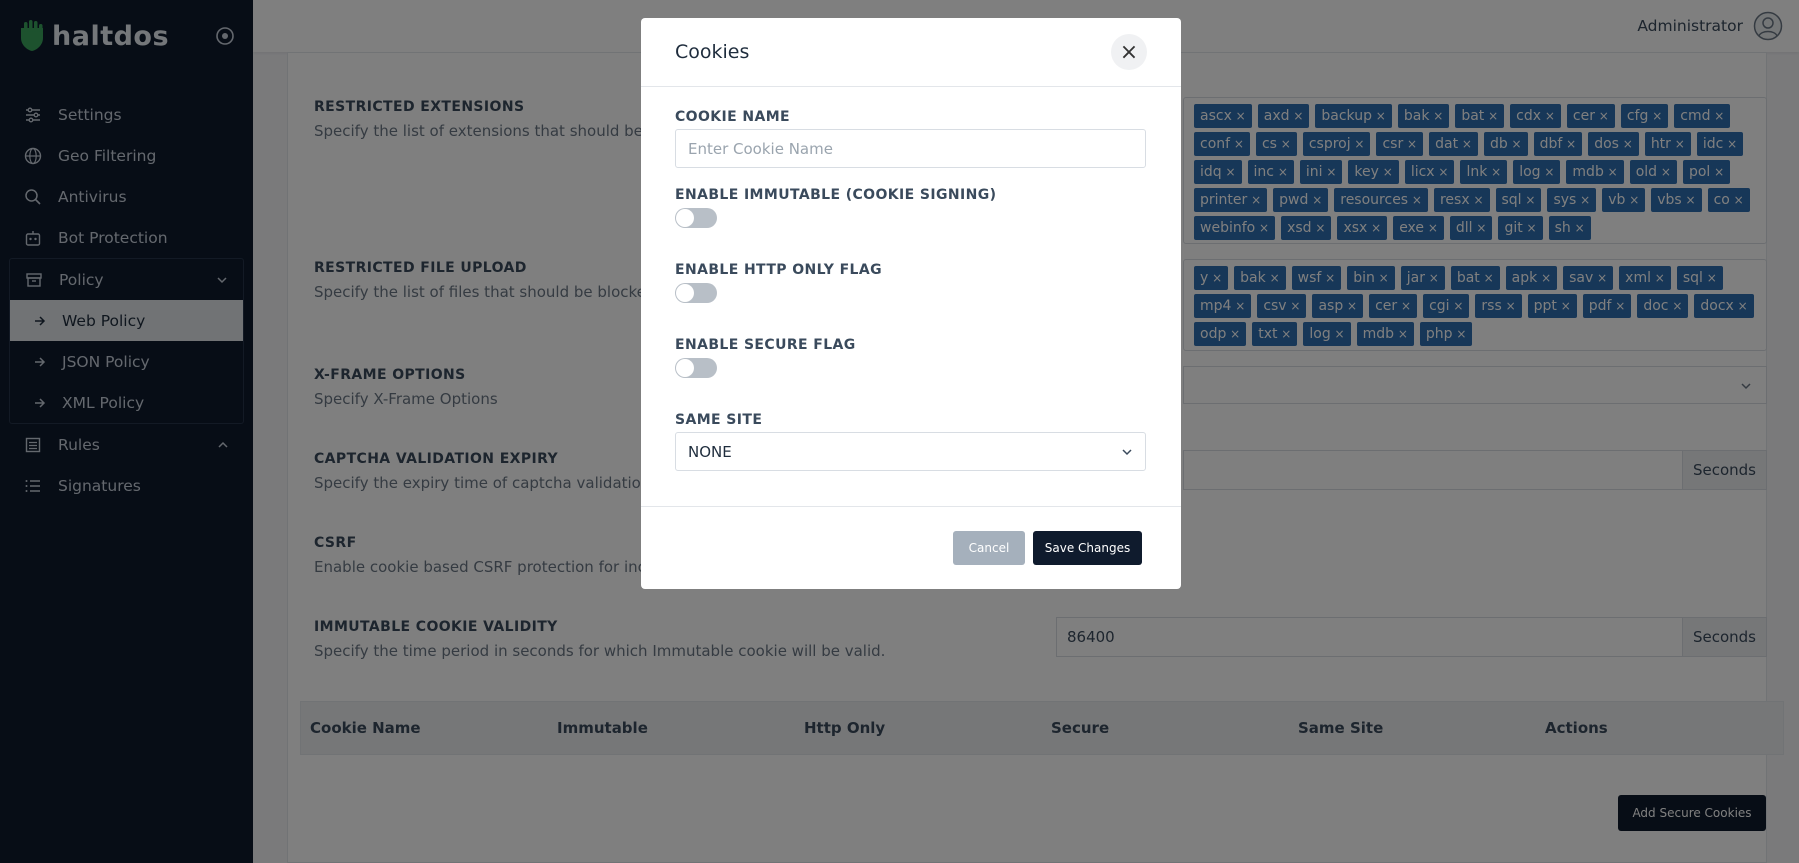 The height and width of the screenshot is (863, 1799). Describe the element at coordinates (710, 451) in the screenshot. I see `same-site-value: NONE` at that location.